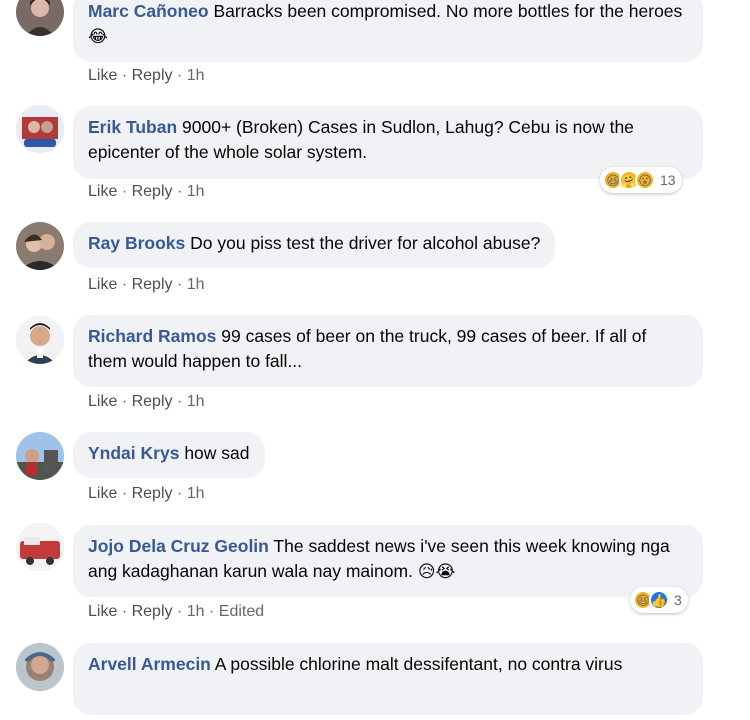 This screenshot has width=750, height=720. What do you see at coordinates (98, 36) in the screenshot?
I see `laughing-emoji: 😂` at bounding box center [98, 36].